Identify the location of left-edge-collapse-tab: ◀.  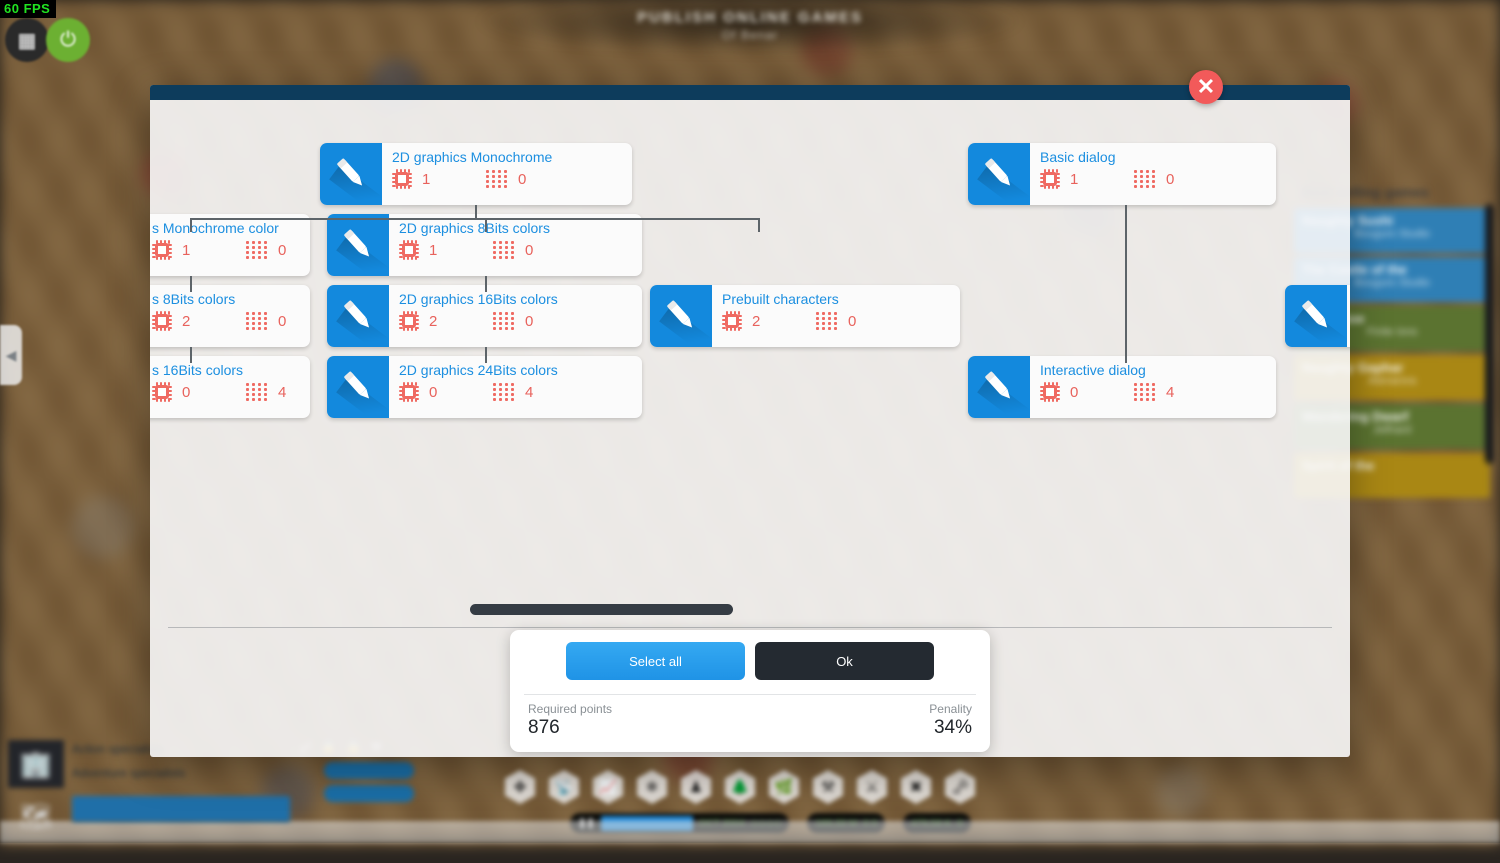
(11, 355).